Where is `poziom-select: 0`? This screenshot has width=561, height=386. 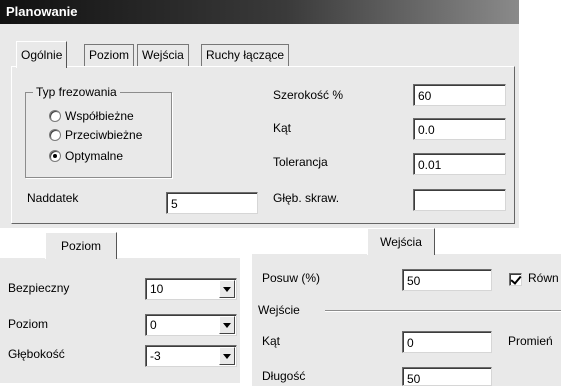 poziom-select: 0 is located at coordinates (191, 325).